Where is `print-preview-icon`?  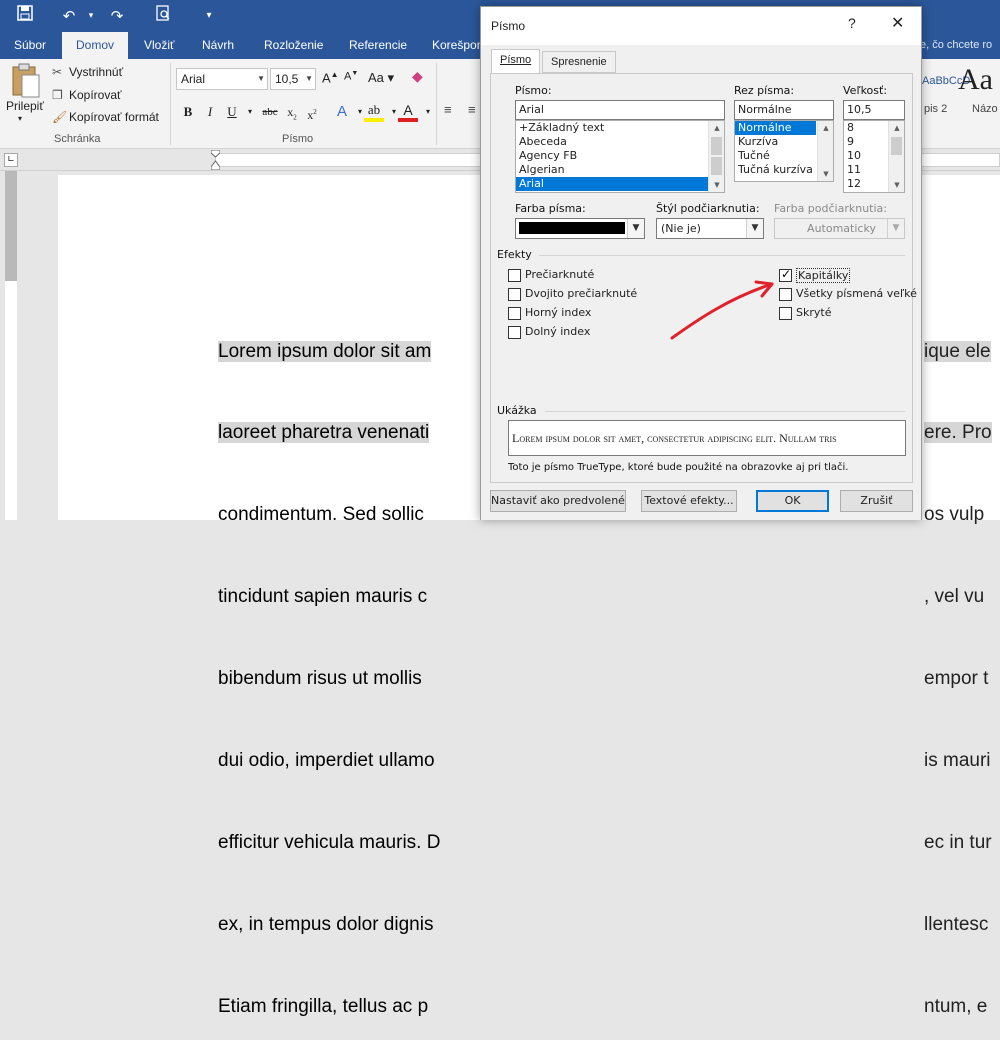
print-preview-icon is located at coordinates (163, 16).